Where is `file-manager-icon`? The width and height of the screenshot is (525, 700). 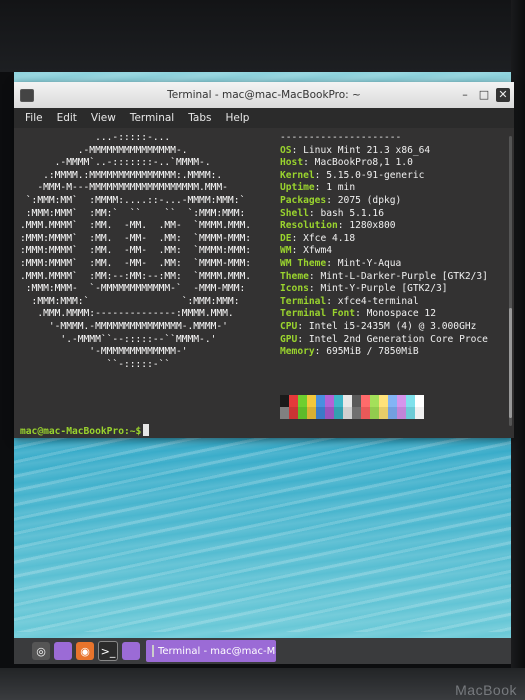 file-manager-icon is located at coordinates (131, 651).